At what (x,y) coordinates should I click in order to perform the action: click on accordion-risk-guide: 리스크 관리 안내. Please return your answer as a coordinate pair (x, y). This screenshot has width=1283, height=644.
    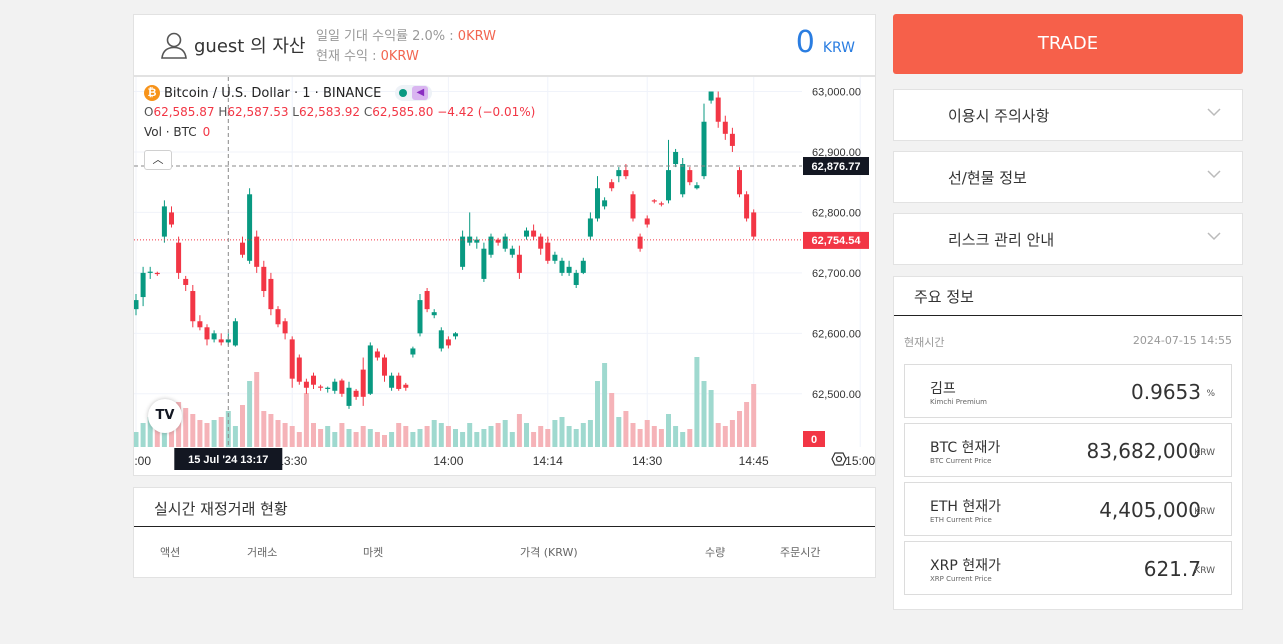
    Looking at the image, I should click on (1068, 239).